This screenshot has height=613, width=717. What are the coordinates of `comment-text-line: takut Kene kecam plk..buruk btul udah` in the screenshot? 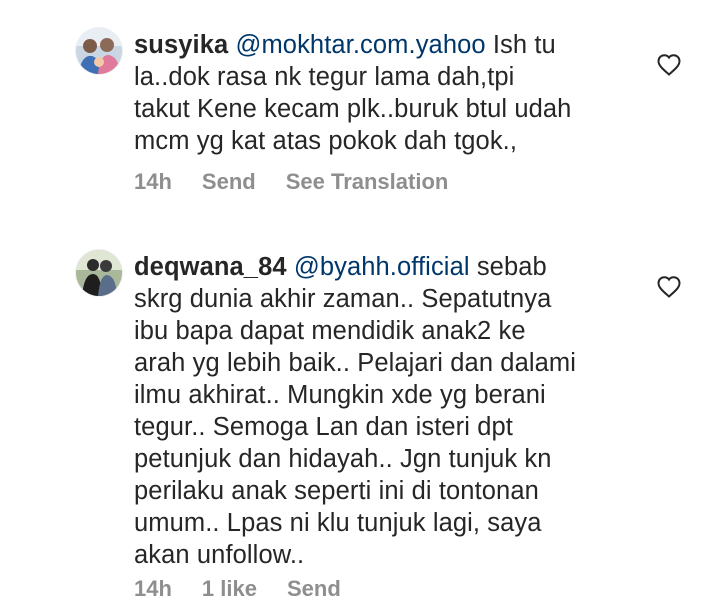 It's located at (353, 109).